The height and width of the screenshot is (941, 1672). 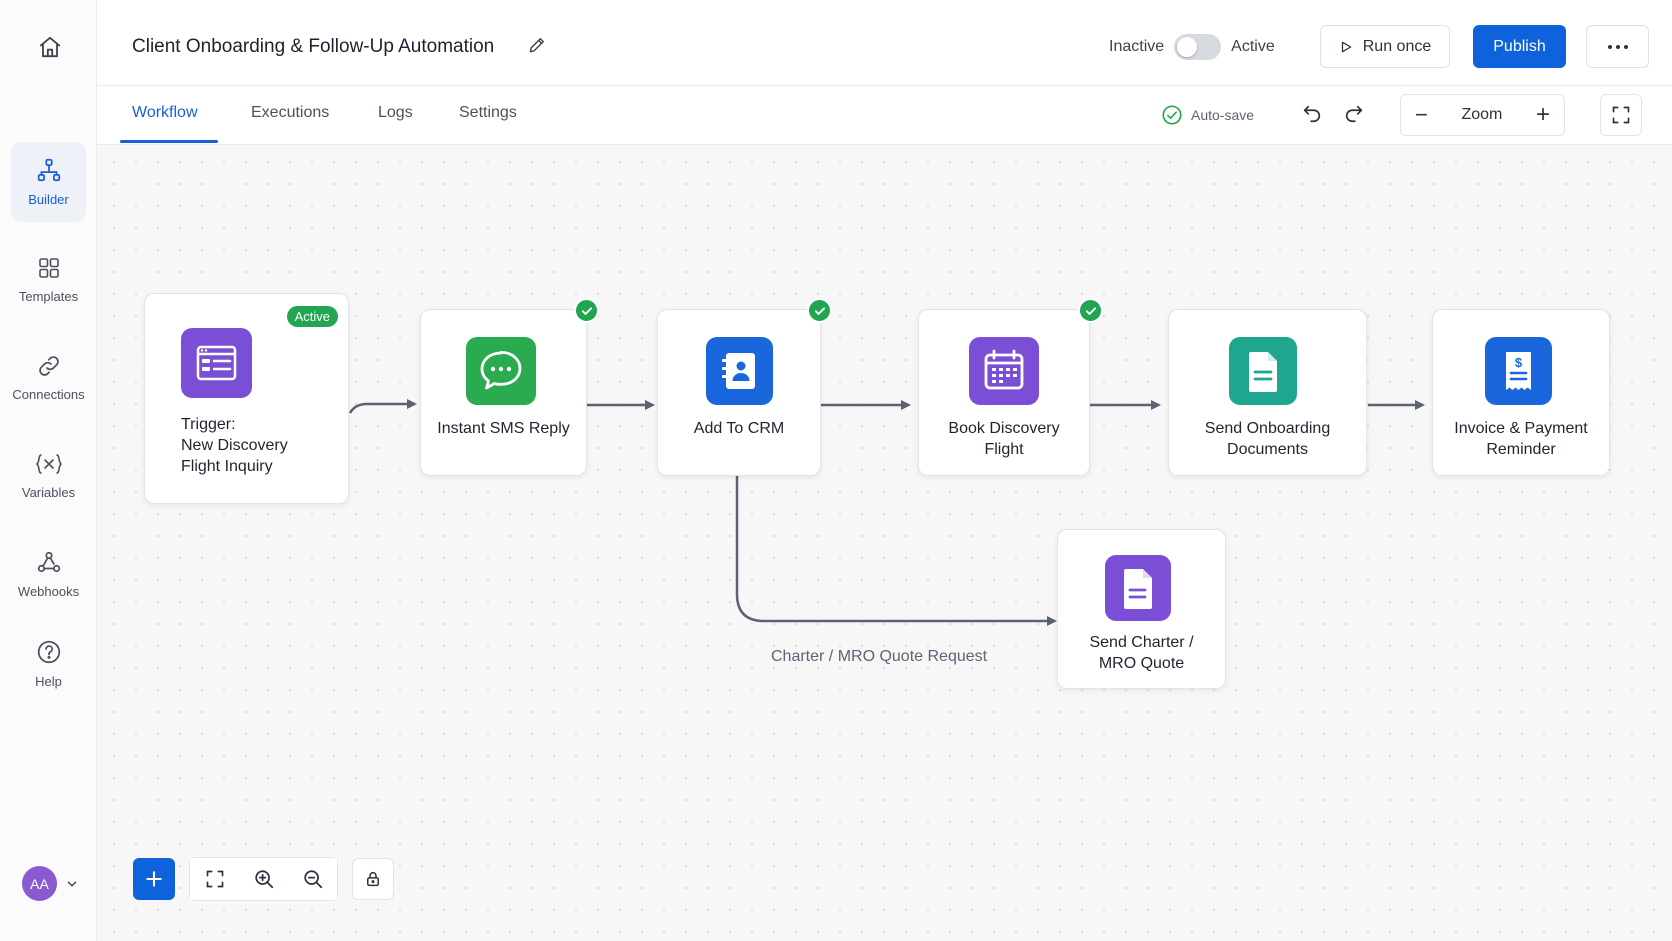 I want to click on sidebar-item-variables: Variables, so click(x=48, y=476).